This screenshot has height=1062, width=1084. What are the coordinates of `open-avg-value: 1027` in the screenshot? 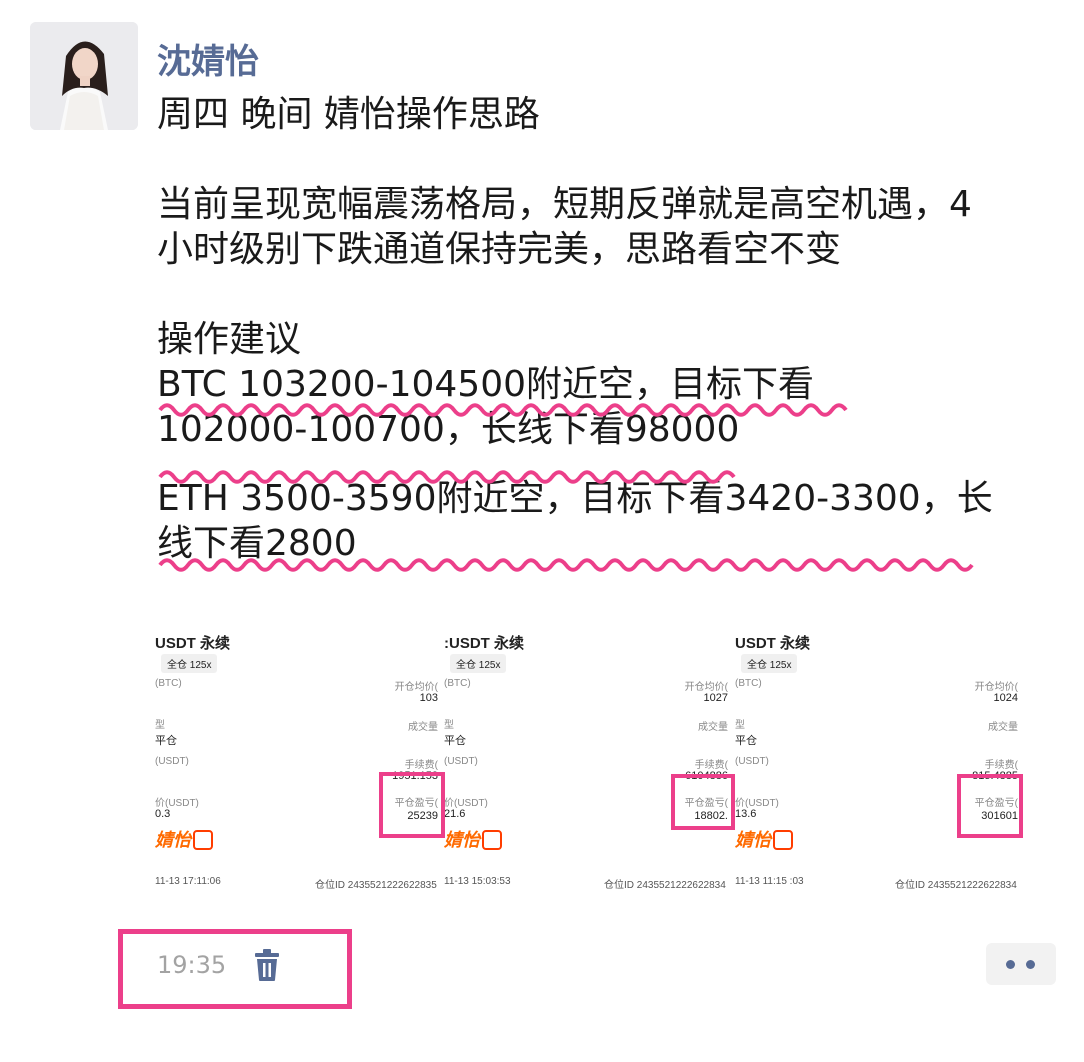 It's located at (715, 698).